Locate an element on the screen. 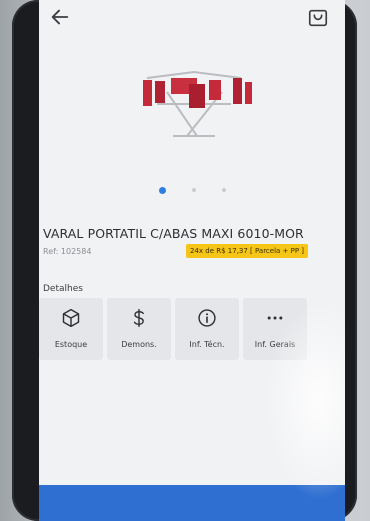 The image size is (370, 521). shopping-bag-icon is located at coordinates (318, 18).